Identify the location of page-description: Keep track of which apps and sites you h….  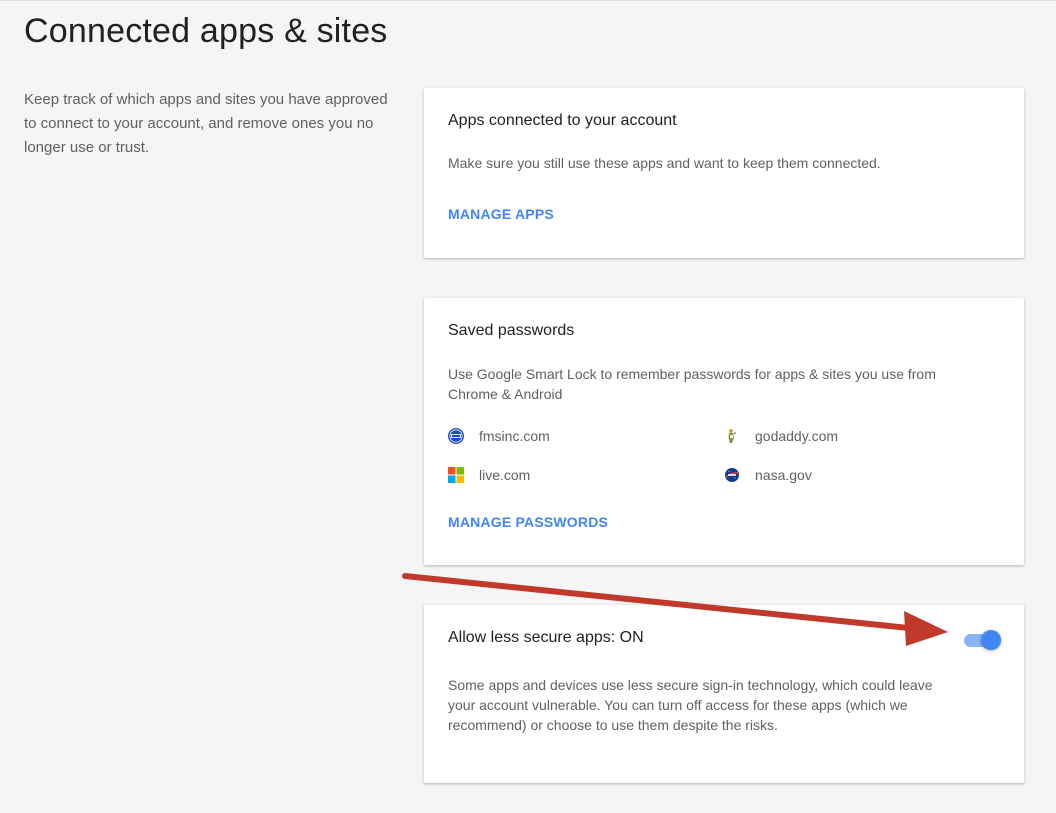
(206, 123).